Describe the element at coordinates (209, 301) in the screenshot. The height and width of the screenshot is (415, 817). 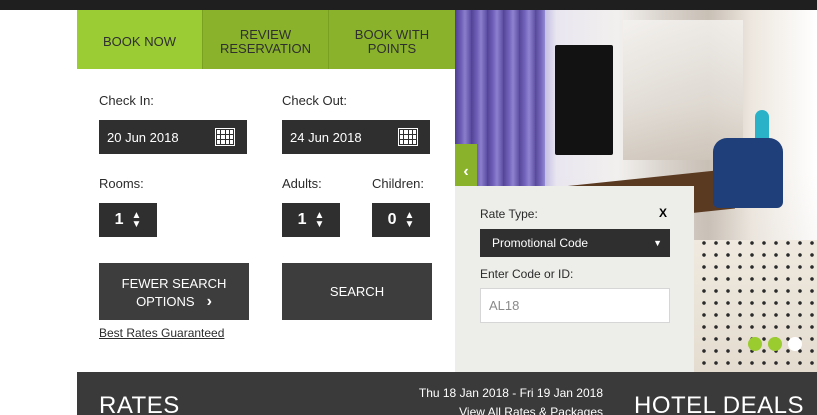
I see `chevron-right-icon: ›` at that location.